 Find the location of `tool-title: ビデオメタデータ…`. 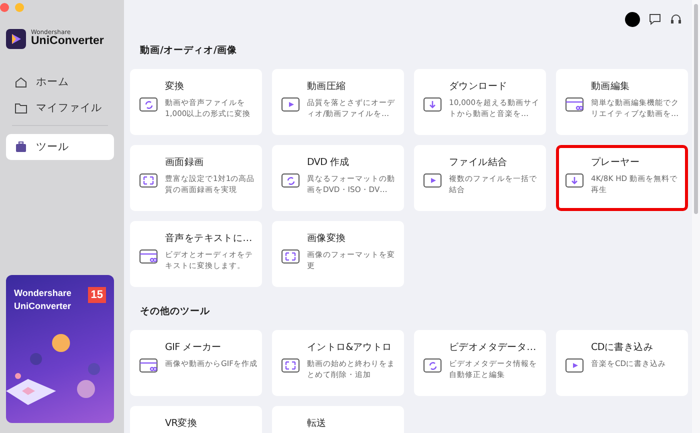

tool-title: ビデオメタデータ… is located at coordinates (493, 347).